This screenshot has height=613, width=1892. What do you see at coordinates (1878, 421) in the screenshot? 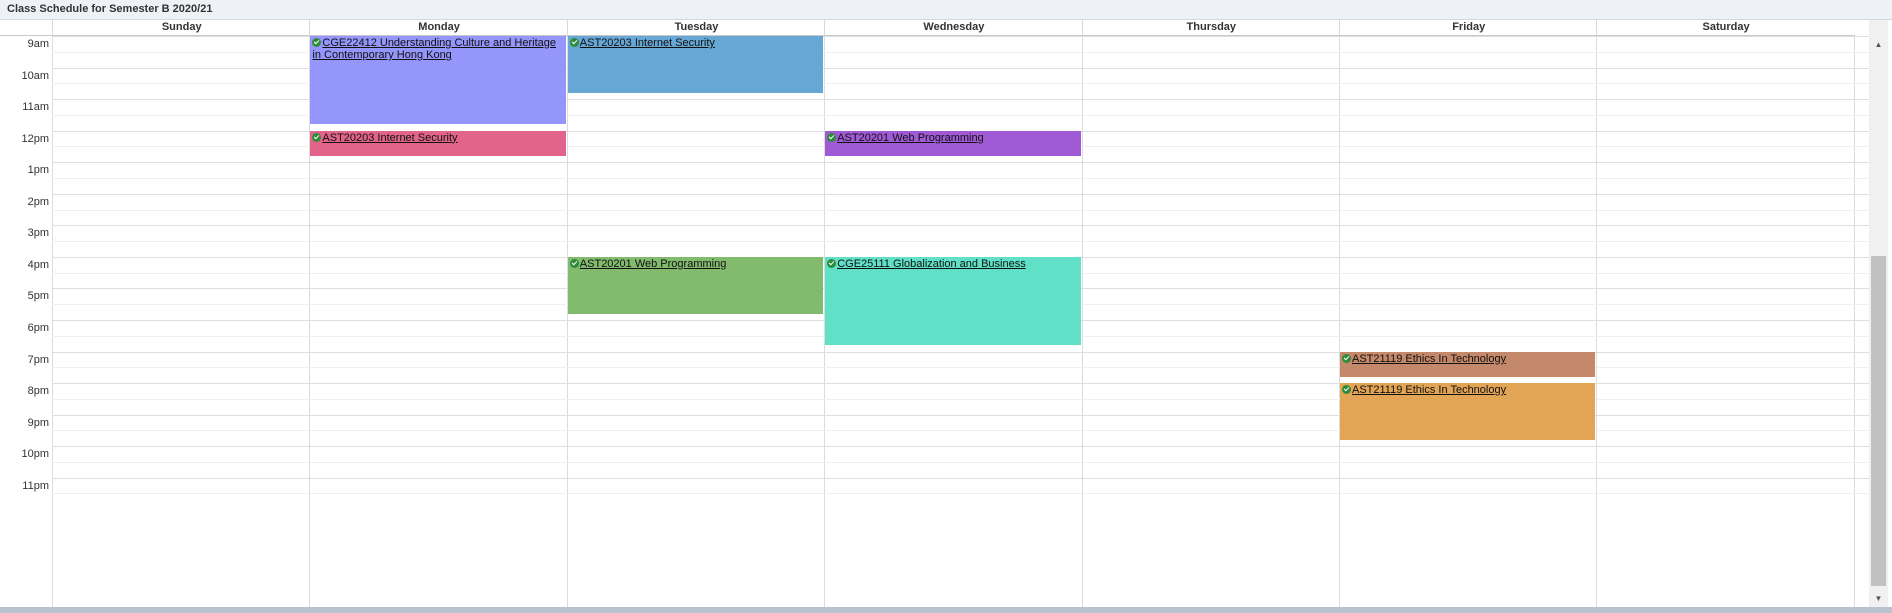
I see `scroll-thumb` at bounding box center [1878, 421].